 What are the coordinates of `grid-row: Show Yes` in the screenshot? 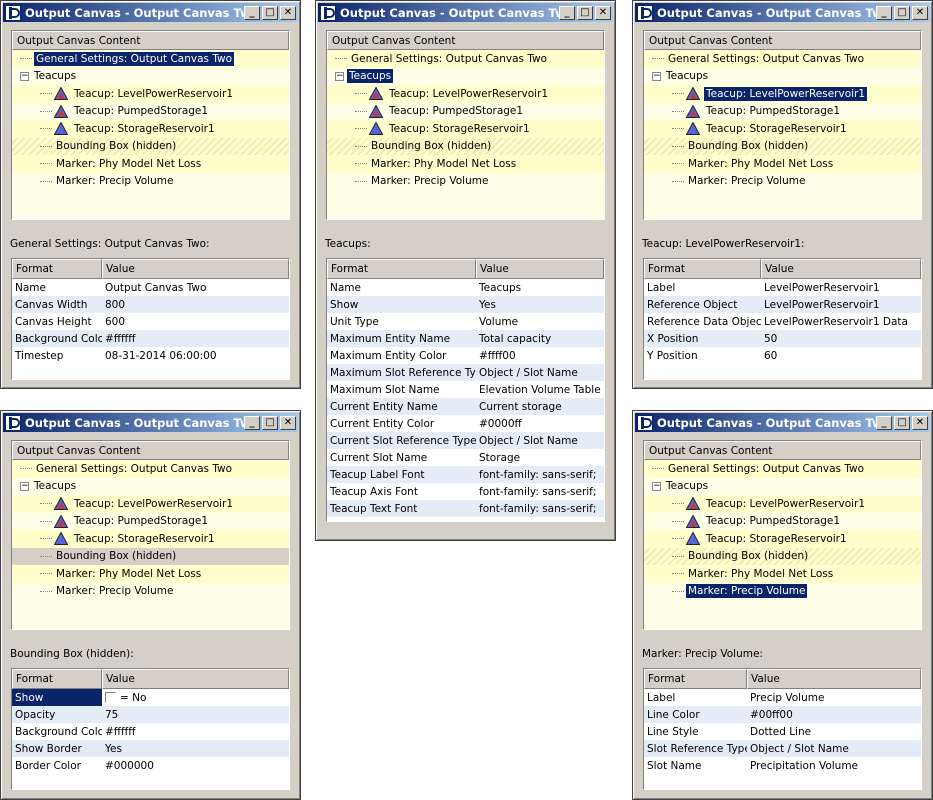 It's located at (465, 304).